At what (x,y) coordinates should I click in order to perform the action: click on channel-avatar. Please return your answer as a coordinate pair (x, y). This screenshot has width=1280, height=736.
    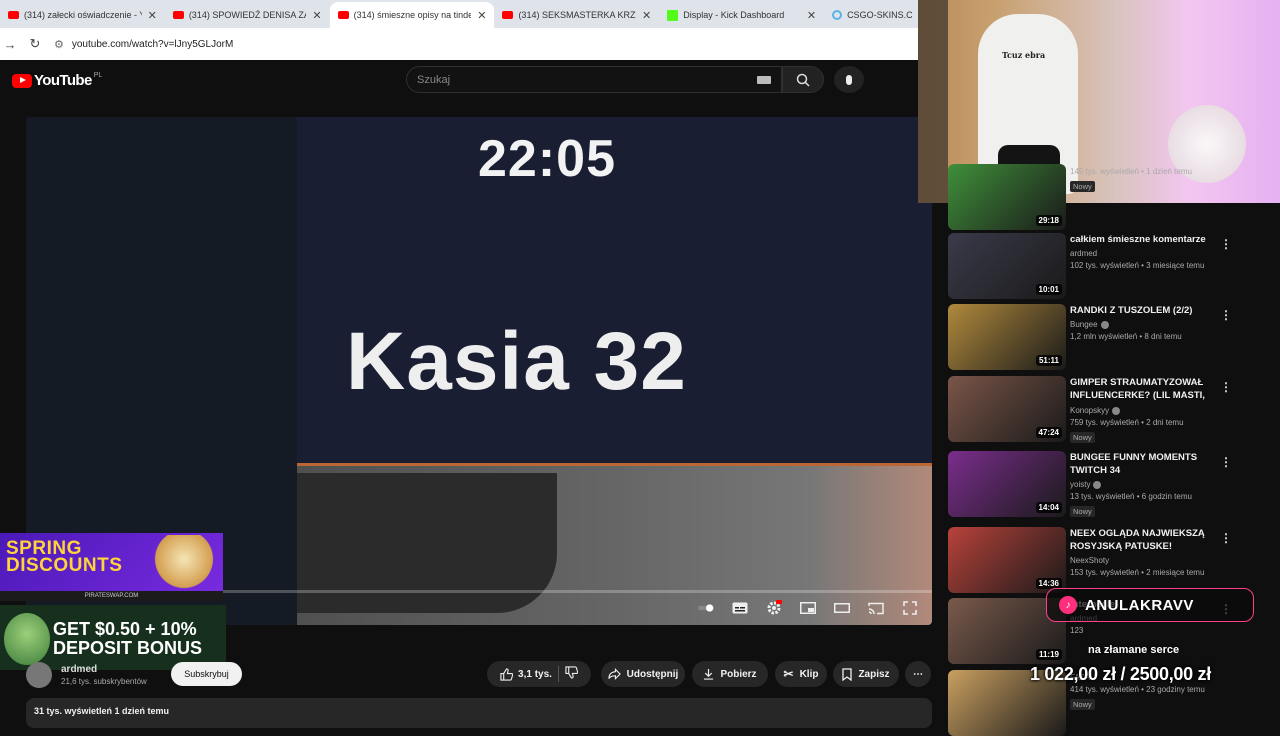
    Looking at the image, I should click on (39, 675).